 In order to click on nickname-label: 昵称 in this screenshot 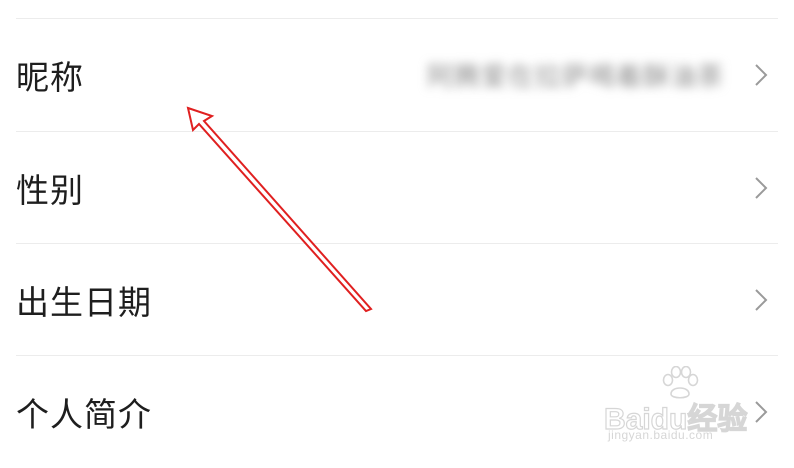, I will do `click(50, 77)`.